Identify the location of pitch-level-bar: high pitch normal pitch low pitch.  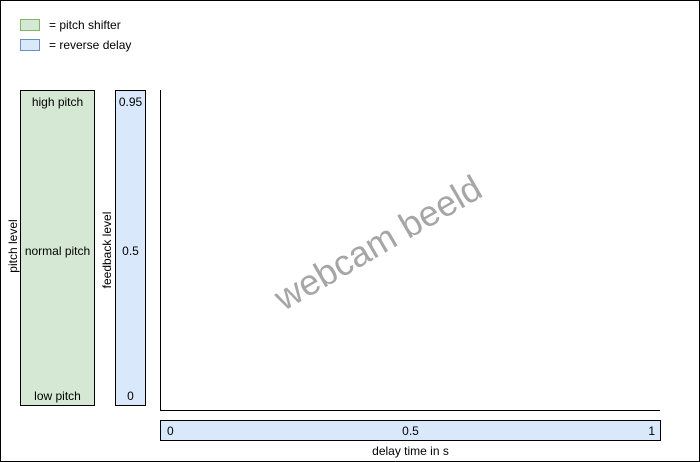
(57, 248).